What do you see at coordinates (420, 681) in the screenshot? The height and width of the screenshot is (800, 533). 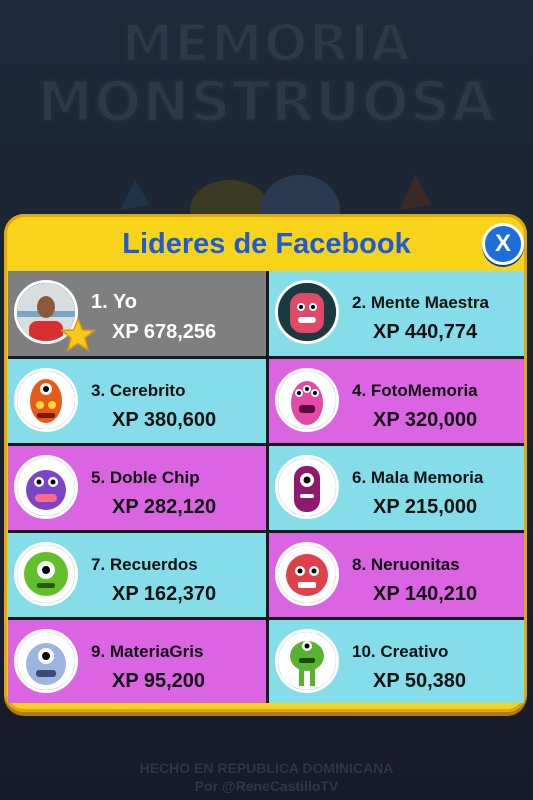 I see `leader-xp: XP 50,380` at bounding box center [420, 681].